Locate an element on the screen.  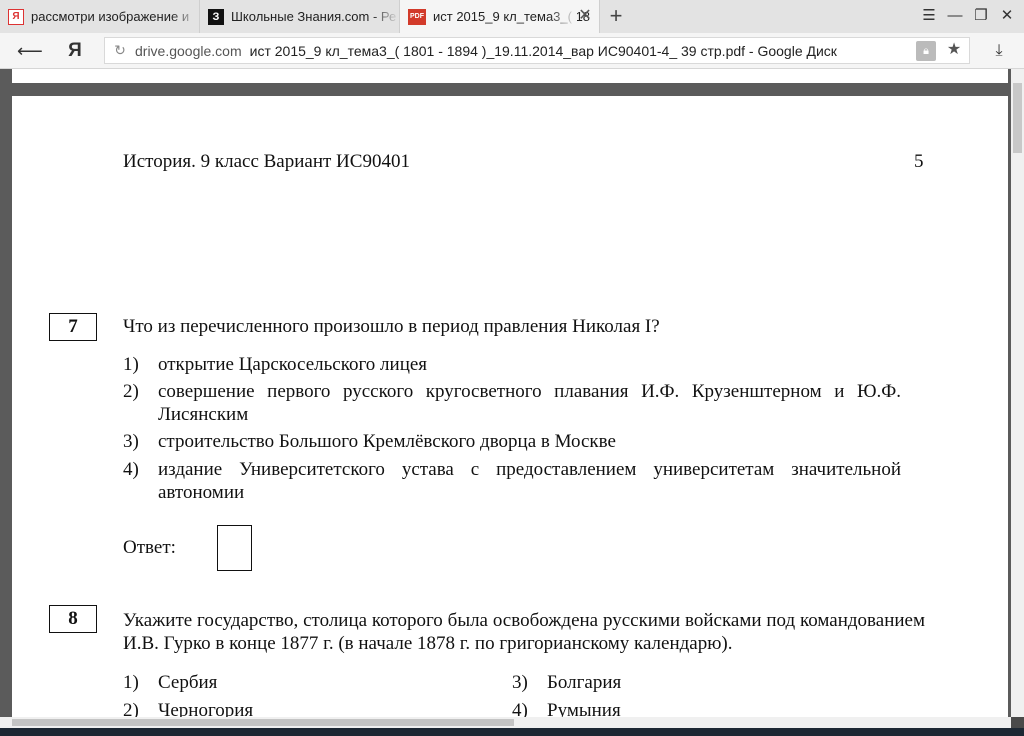
download-icon: ⤓ is located at coordinates (999, 51).